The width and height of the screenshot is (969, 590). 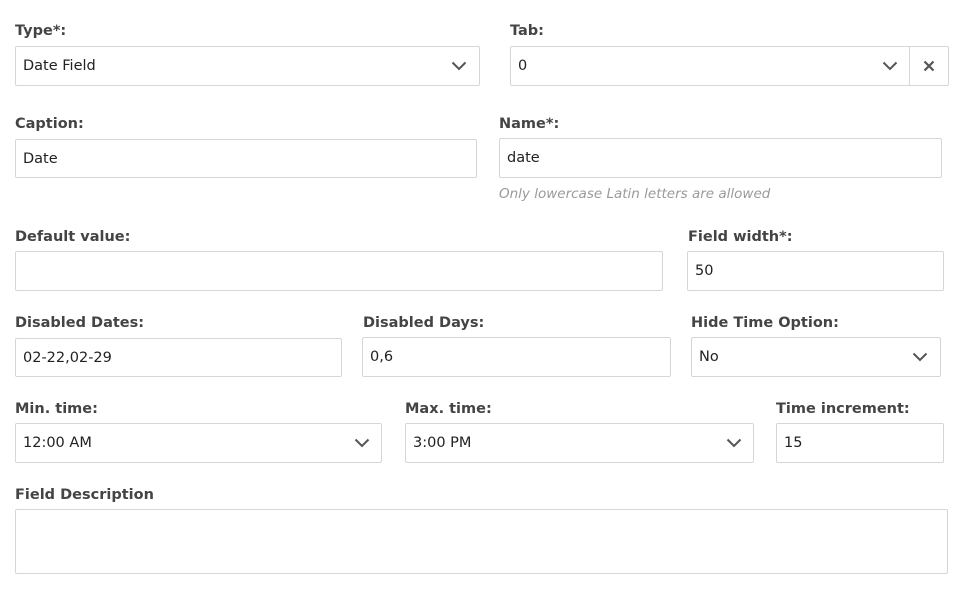 I want to click on default-value-label: Default value:, so click(x=73, y=237).